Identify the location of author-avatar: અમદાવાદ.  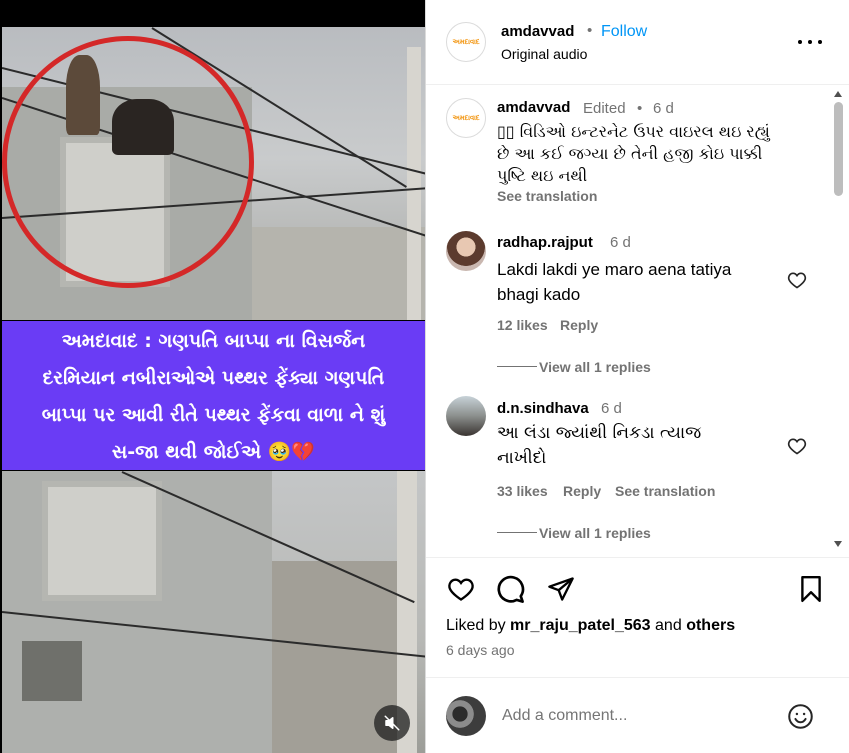
(466, 42).